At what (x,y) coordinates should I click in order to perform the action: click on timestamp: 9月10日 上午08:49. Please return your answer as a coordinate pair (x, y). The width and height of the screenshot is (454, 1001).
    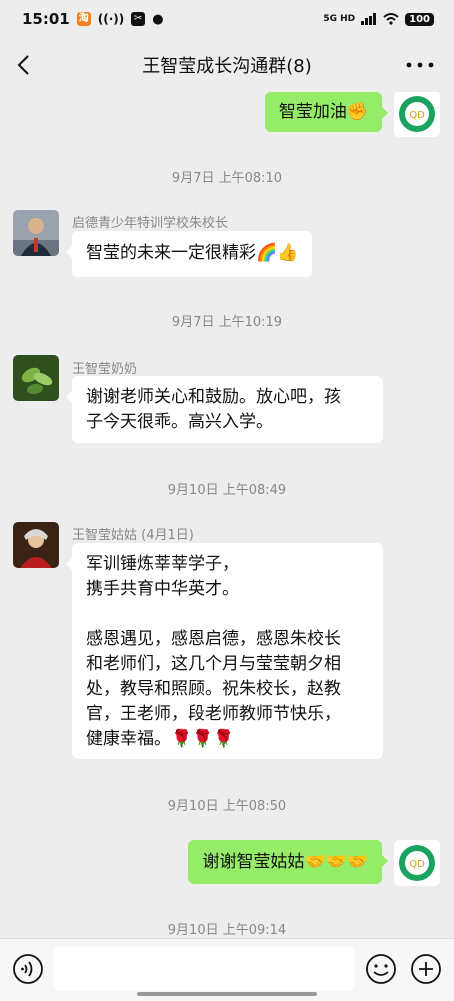
    Looking at the image, I should click on (227, 490).